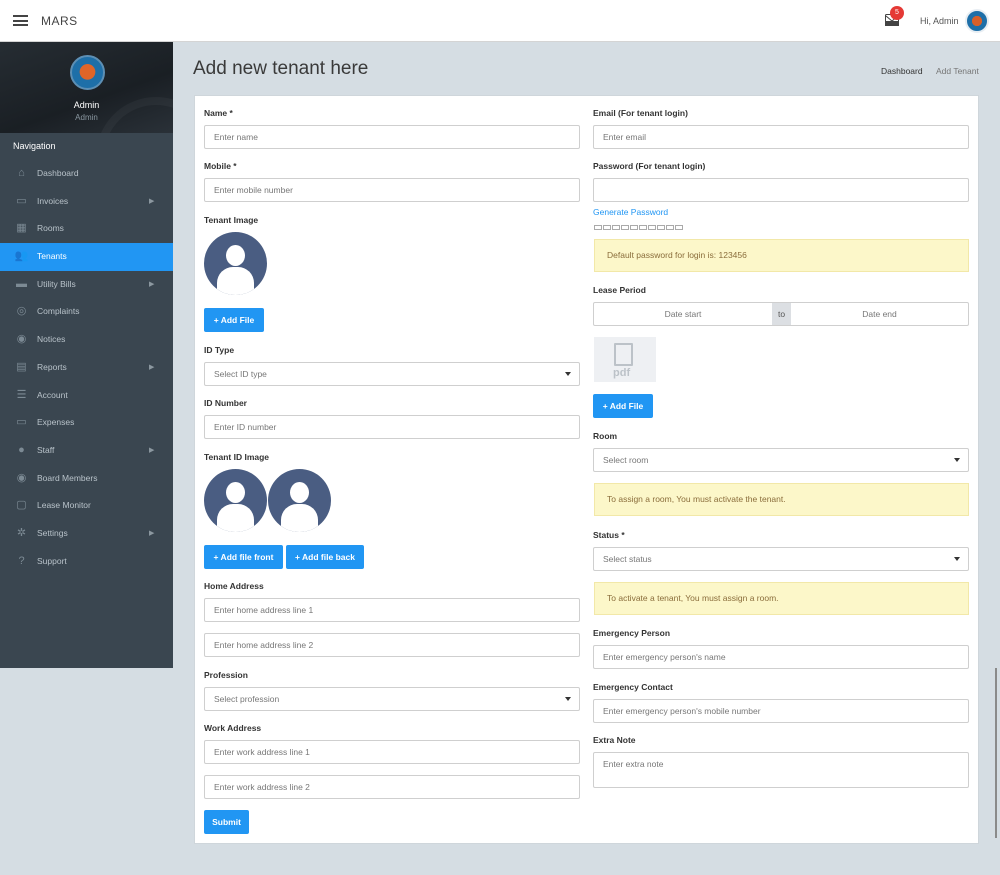 The width and height of the screenshot is (1000, 875). I want to click on date-start-input: Date start, so click(683, 314).